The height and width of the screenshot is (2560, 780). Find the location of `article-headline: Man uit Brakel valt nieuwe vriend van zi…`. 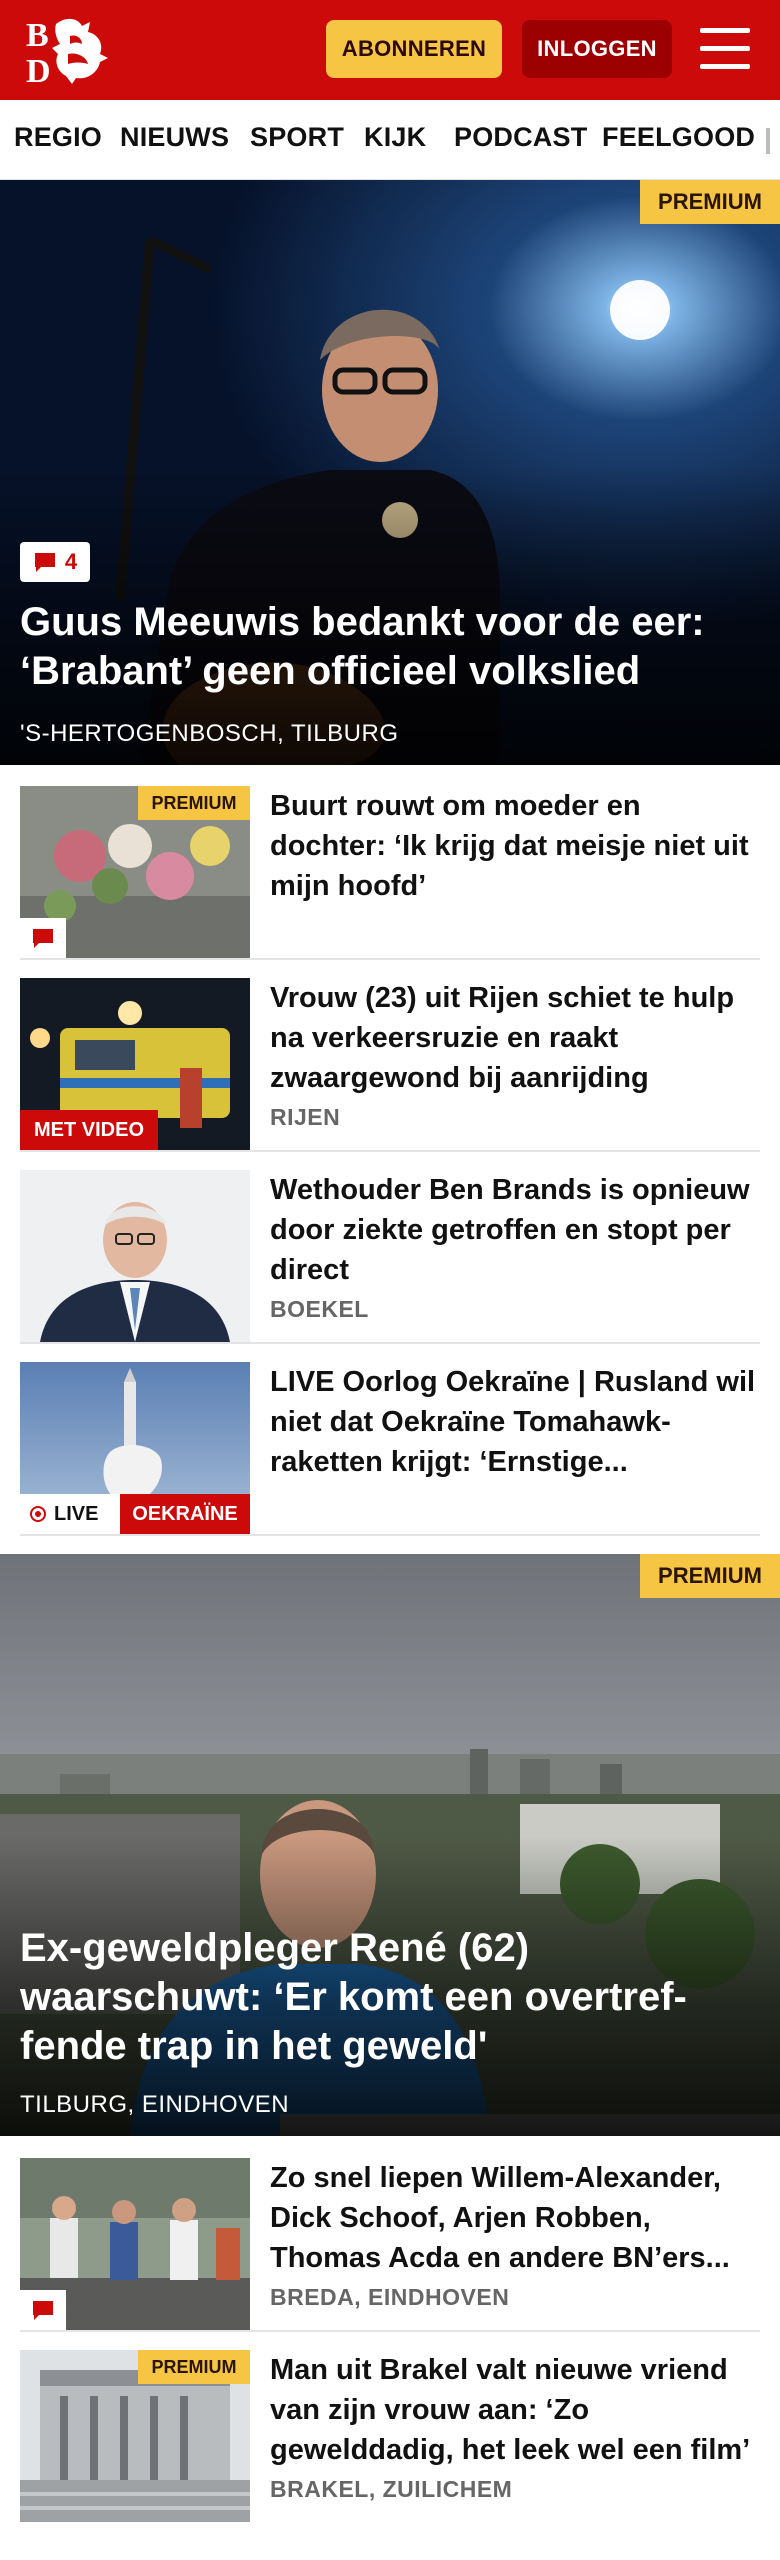

article-headline: Man uit Brakel valt nieuwe vriend van zi… is located at coordinates (515, 2410).